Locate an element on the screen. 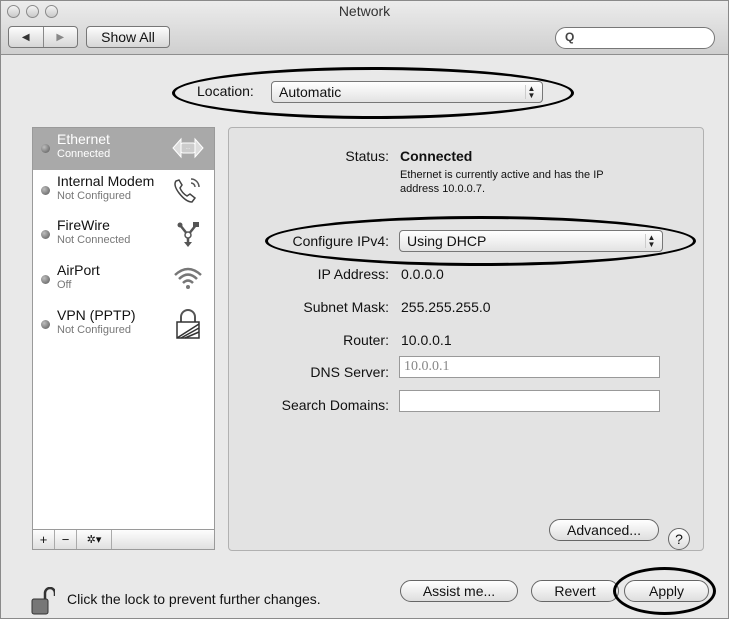 This screenshot has height=619, width=729. status-value: Connected is located at coordinates (436, 156).